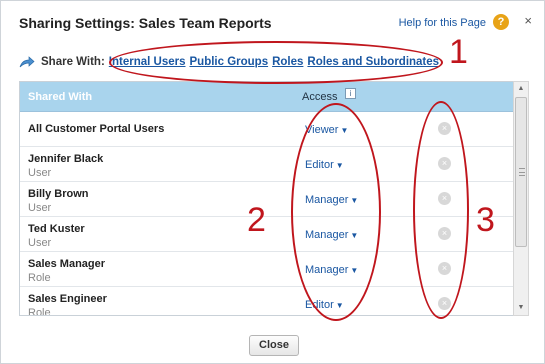 This screenshot has height=364, width=545. I want to click on row-name: Ted Kuster, so click(56, 229).